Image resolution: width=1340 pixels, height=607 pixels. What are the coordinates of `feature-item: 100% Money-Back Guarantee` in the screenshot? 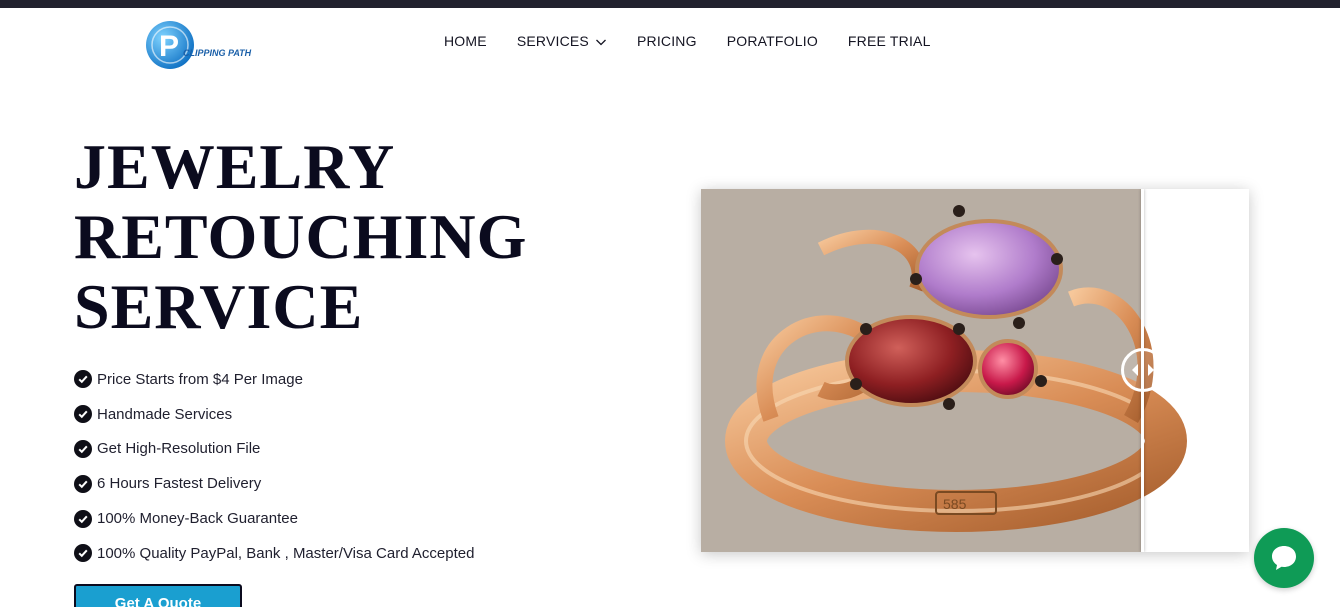 It's located at (274, 518).